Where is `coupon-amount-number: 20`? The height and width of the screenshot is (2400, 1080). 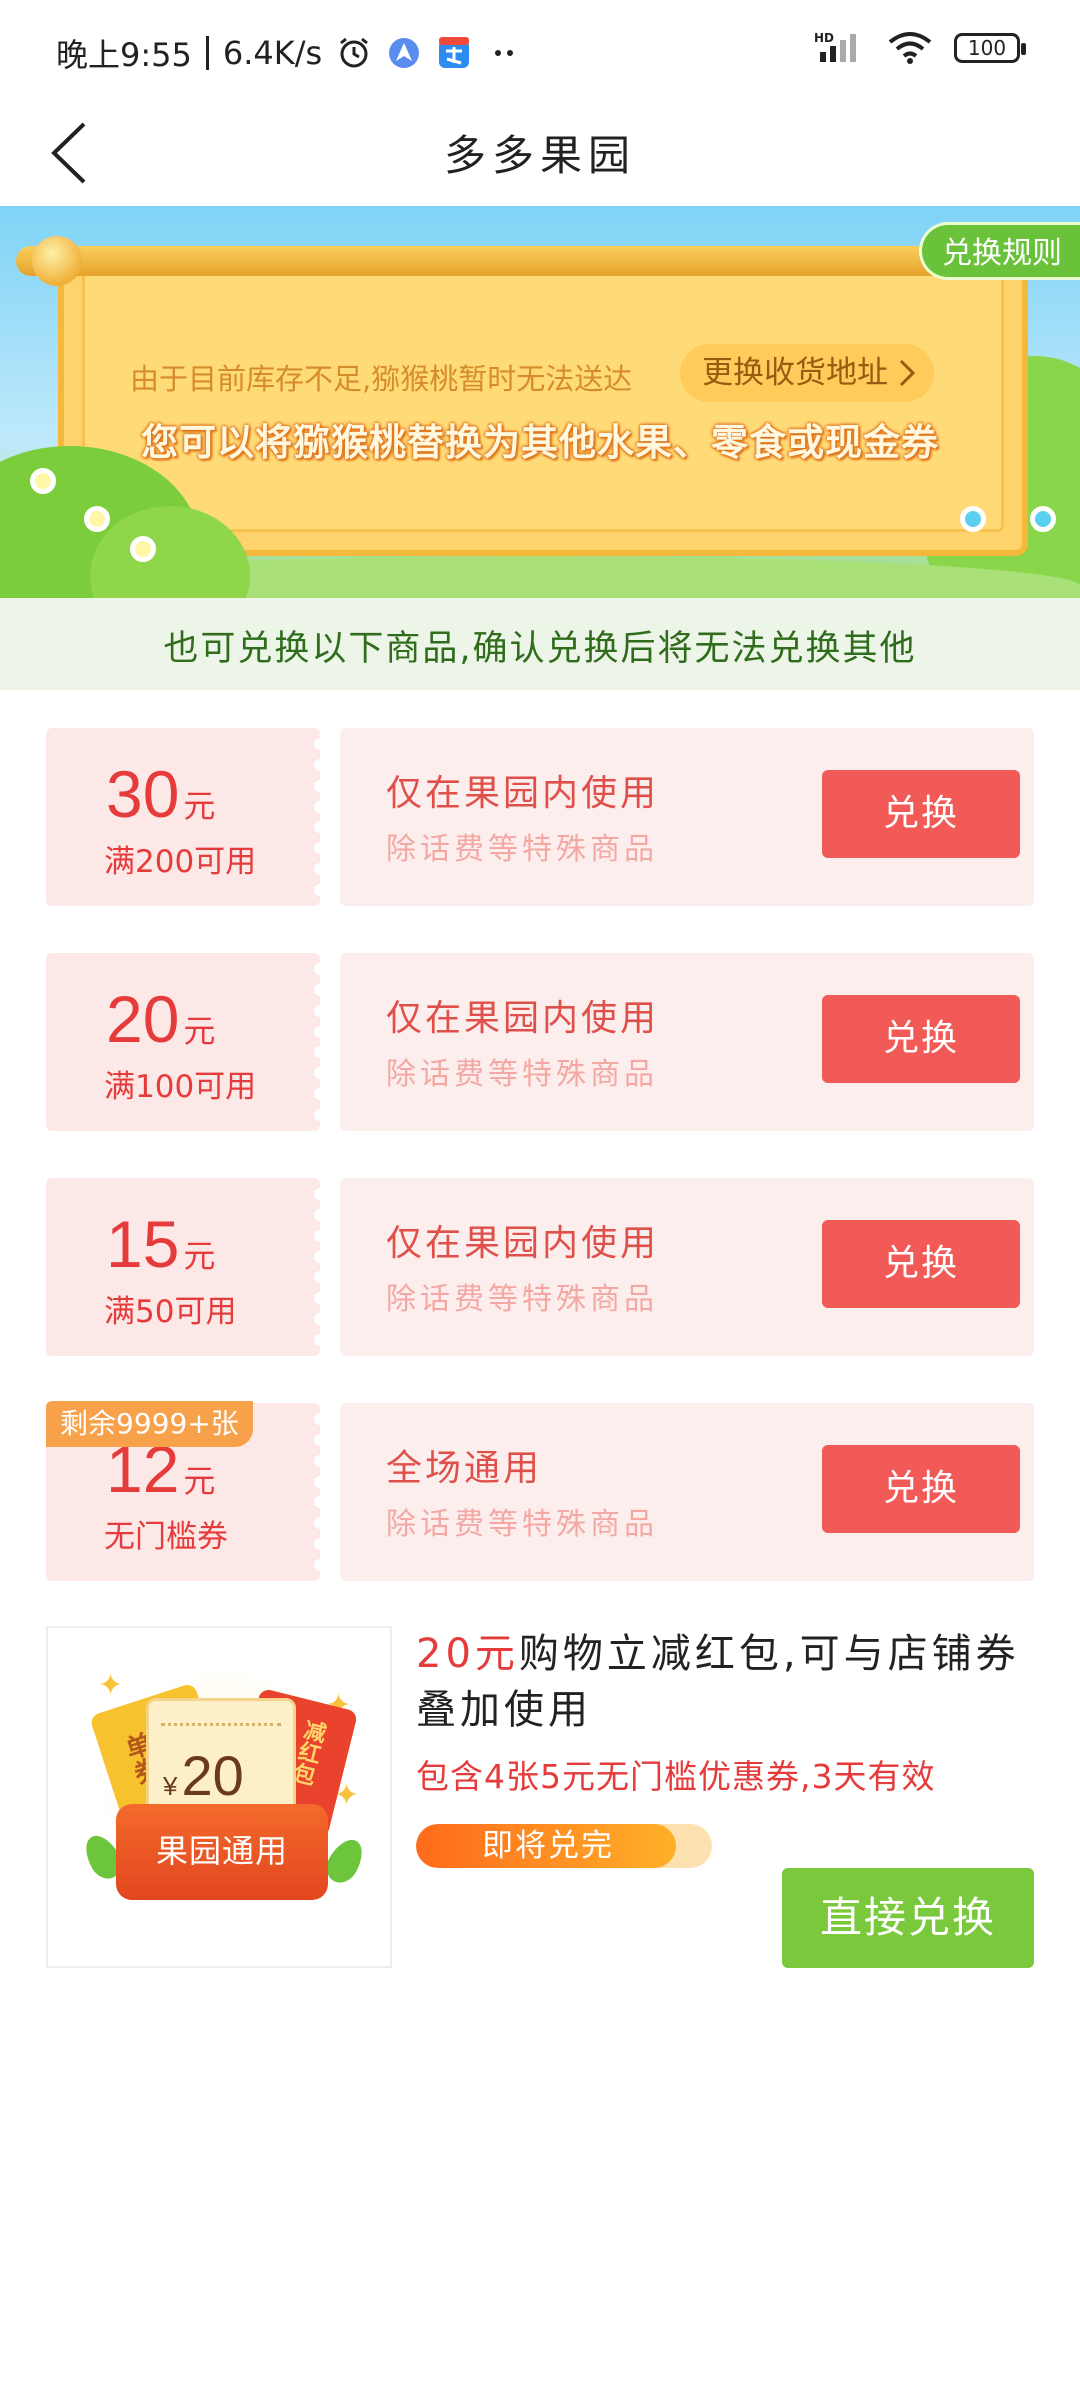 coupon-amount-number: 20 is located at coordinates (143, 1019).